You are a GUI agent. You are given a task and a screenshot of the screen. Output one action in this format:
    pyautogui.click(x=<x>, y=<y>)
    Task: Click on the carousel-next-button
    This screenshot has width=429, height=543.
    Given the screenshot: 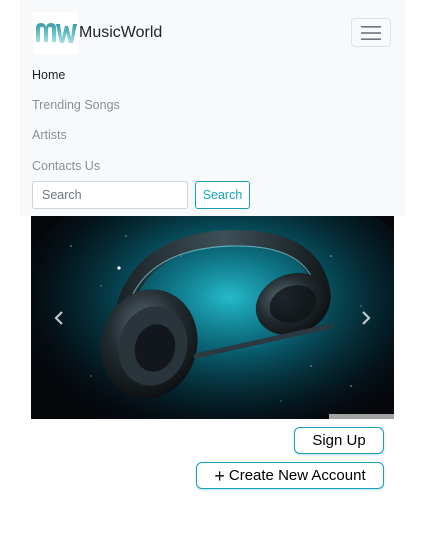 What is the action you would take?
    pyautogui.click(x=366, y=318)
    